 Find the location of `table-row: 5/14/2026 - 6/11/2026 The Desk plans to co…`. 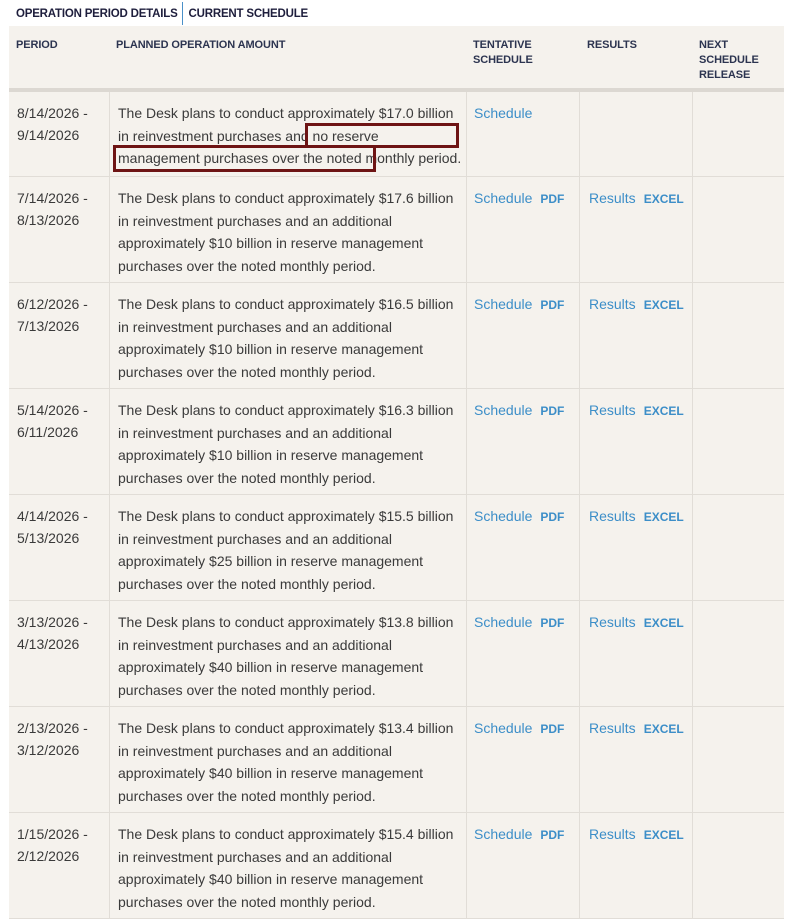

table-row: 5/14/2026 - 6/11/2026 The Desk plans to co… is located at coordinates (396, 442).